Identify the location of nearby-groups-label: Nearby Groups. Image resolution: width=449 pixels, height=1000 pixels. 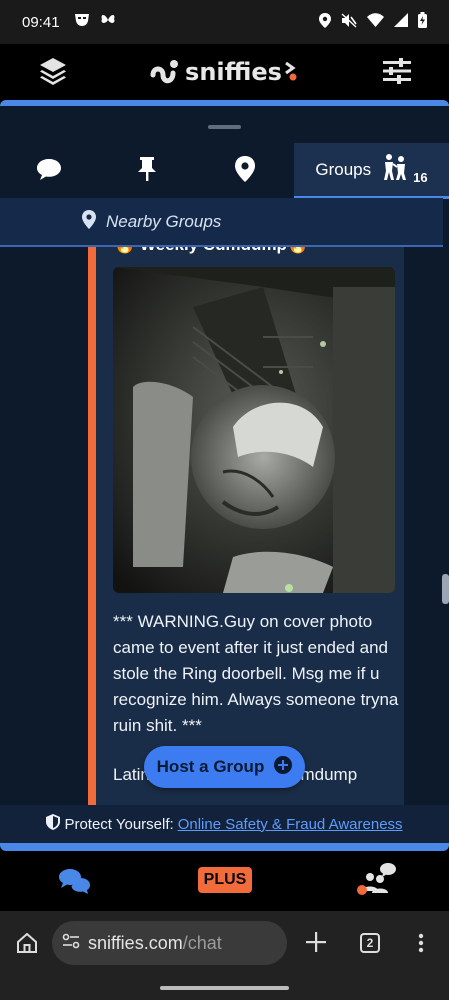
(164, 221).